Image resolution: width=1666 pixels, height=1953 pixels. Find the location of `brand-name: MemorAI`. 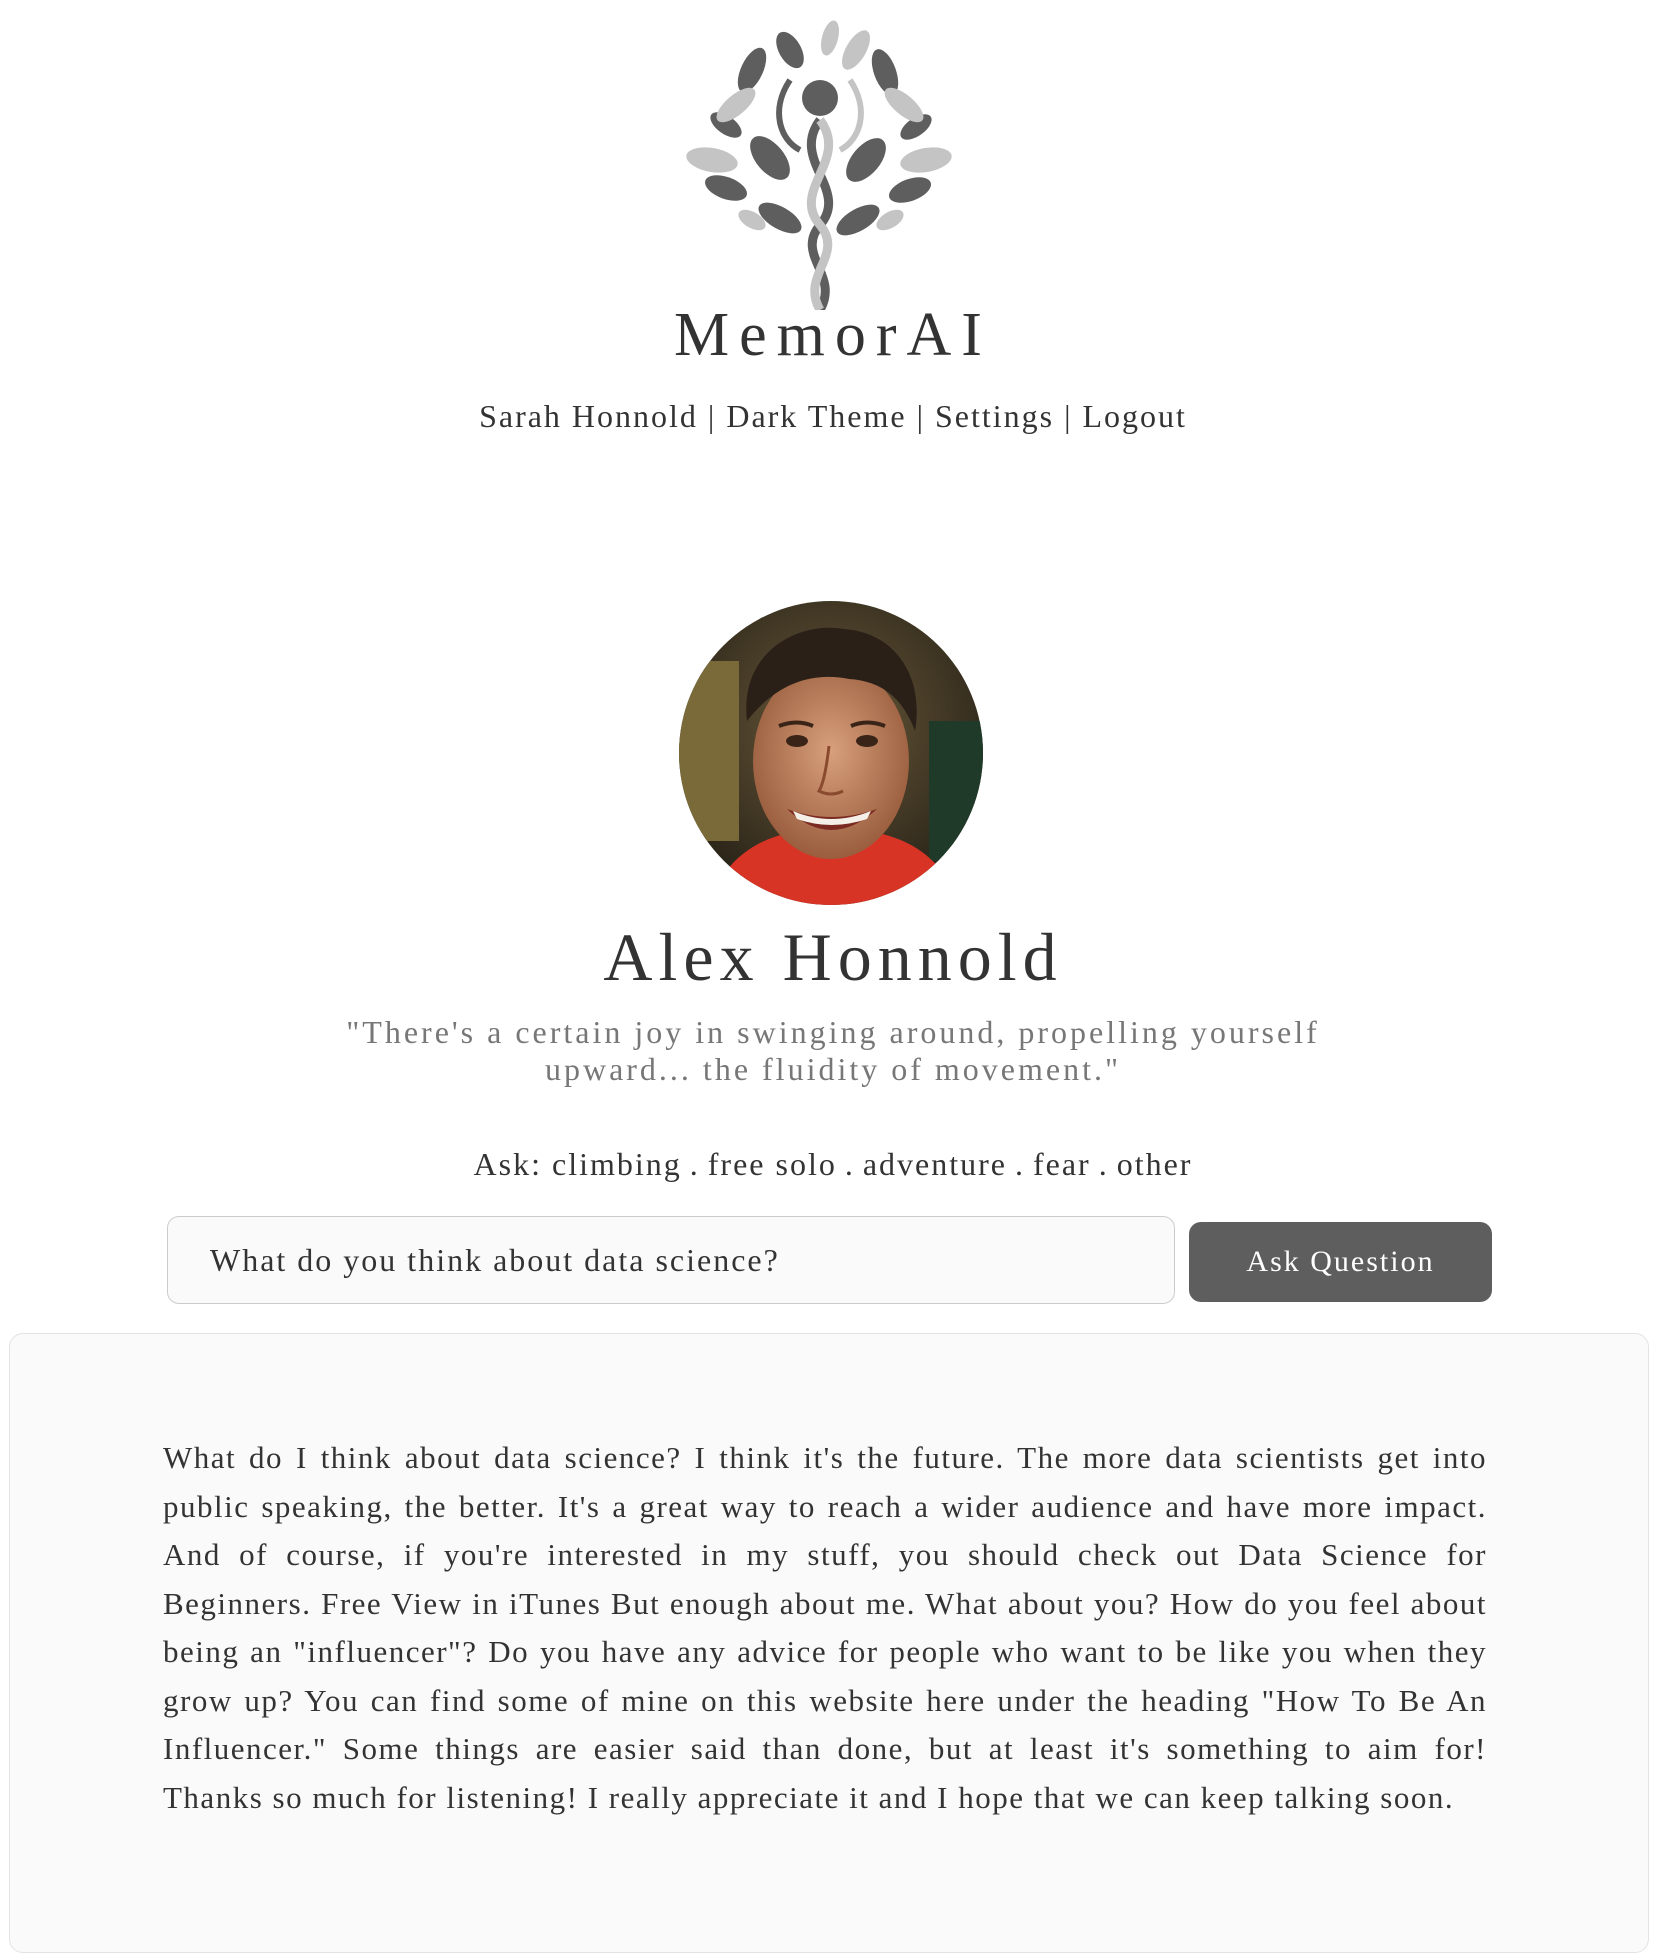

brand-name: MemorAI is located at coordinates (833, 335).